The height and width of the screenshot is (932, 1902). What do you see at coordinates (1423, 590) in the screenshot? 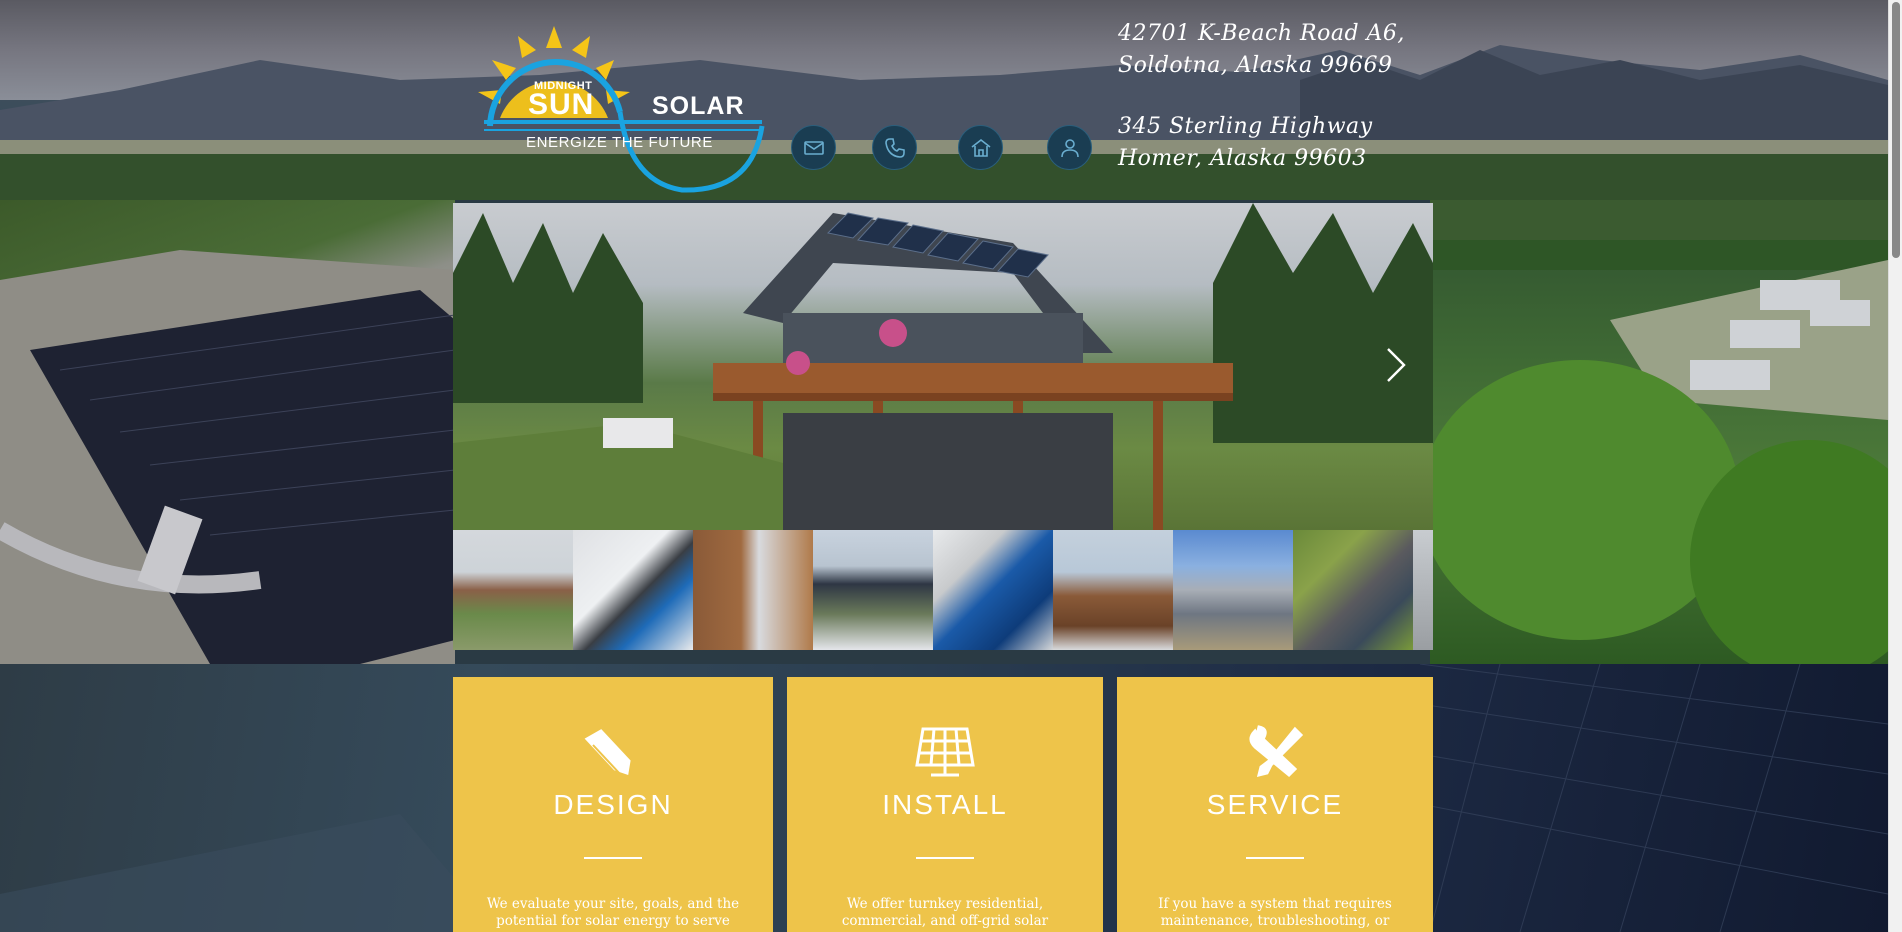
I see `thumbnail-partial` at bounding box center [1423, 590].